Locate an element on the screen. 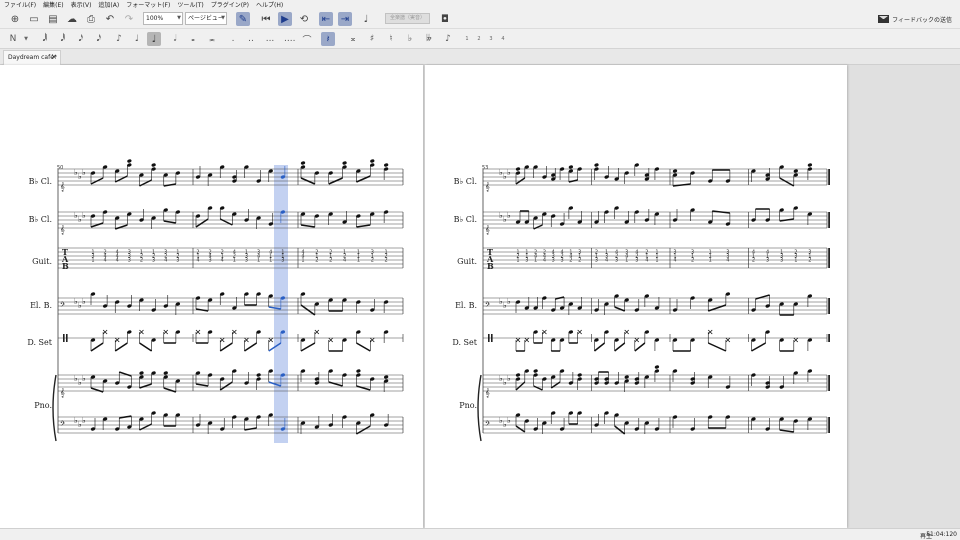 This screenshot has height=540, width=960. chevron-down-icon: ▼ is located at coordinates (26, 39).